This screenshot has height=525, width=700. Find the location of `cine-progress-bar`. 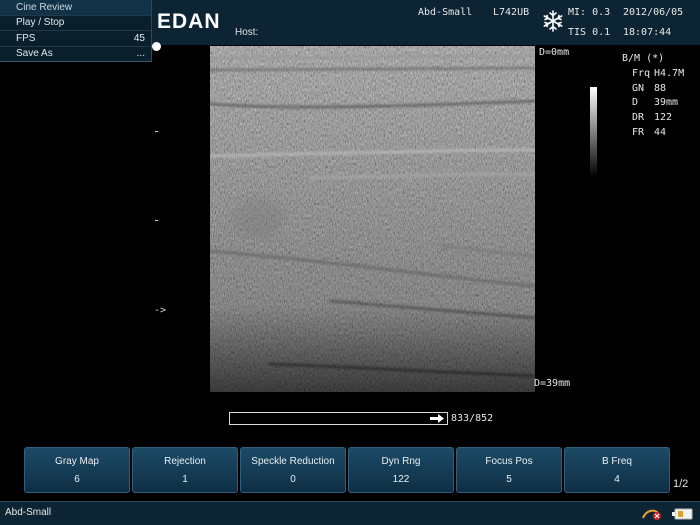

cine-progress-bar is located at coordinates (338, 418).